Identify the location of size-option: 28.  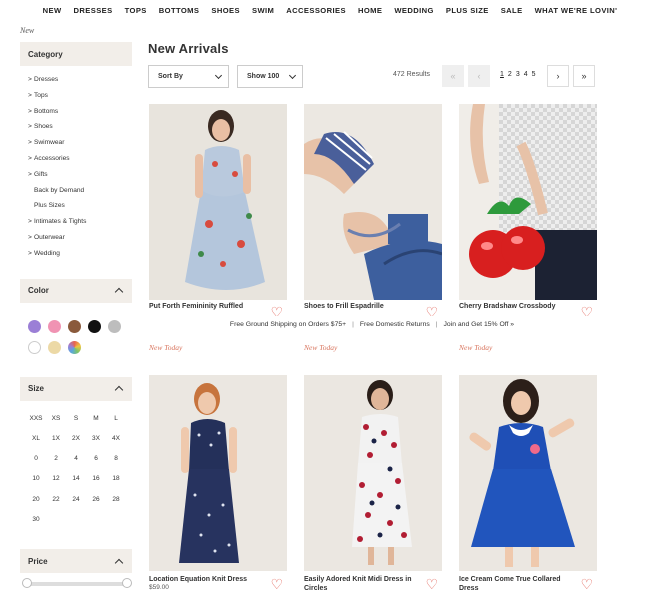
(116, 500).